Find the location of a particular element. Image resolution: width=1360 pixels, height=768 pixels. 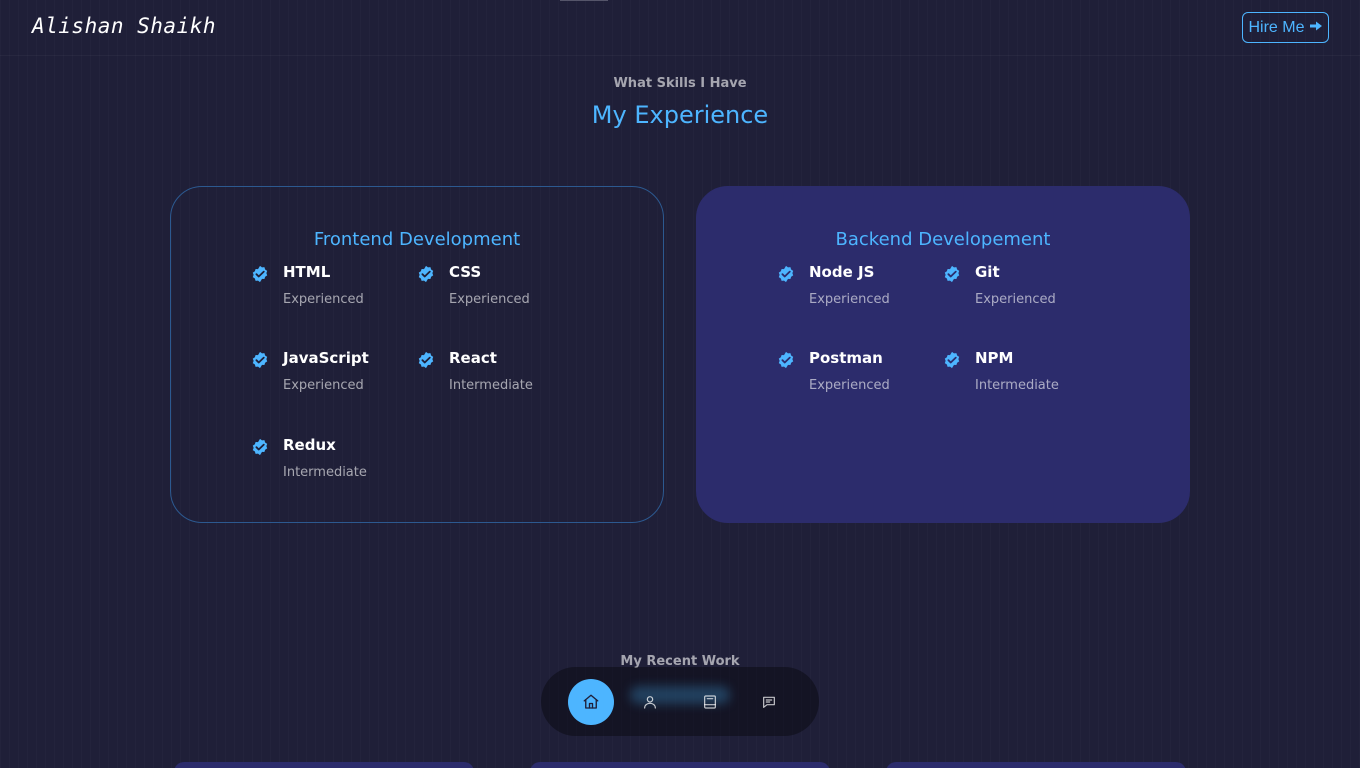

skill-item: Postman Experienced is located at coordinates (857, 374).